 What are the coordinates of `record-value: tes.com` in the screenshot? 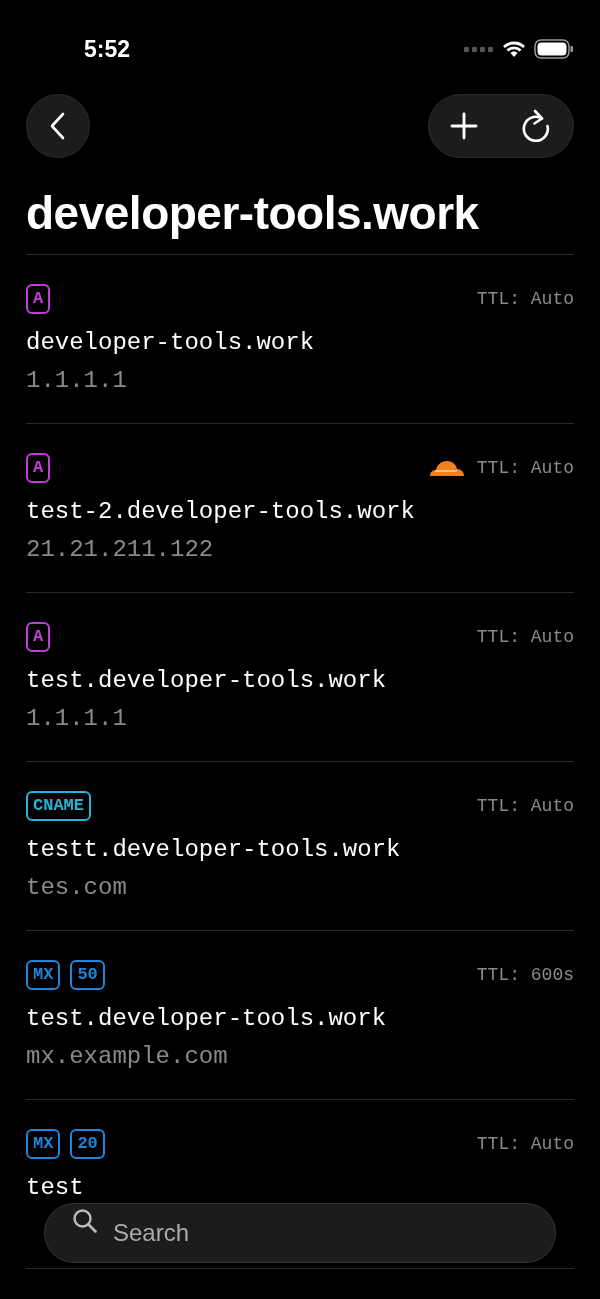 It's located at (77, 888).